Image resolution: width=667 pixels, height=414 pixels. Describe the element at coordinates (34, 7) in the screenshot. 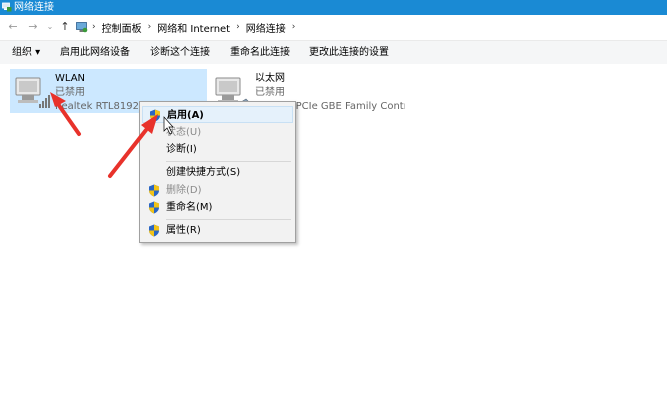

I see `window-title: 网络连接` at that location.